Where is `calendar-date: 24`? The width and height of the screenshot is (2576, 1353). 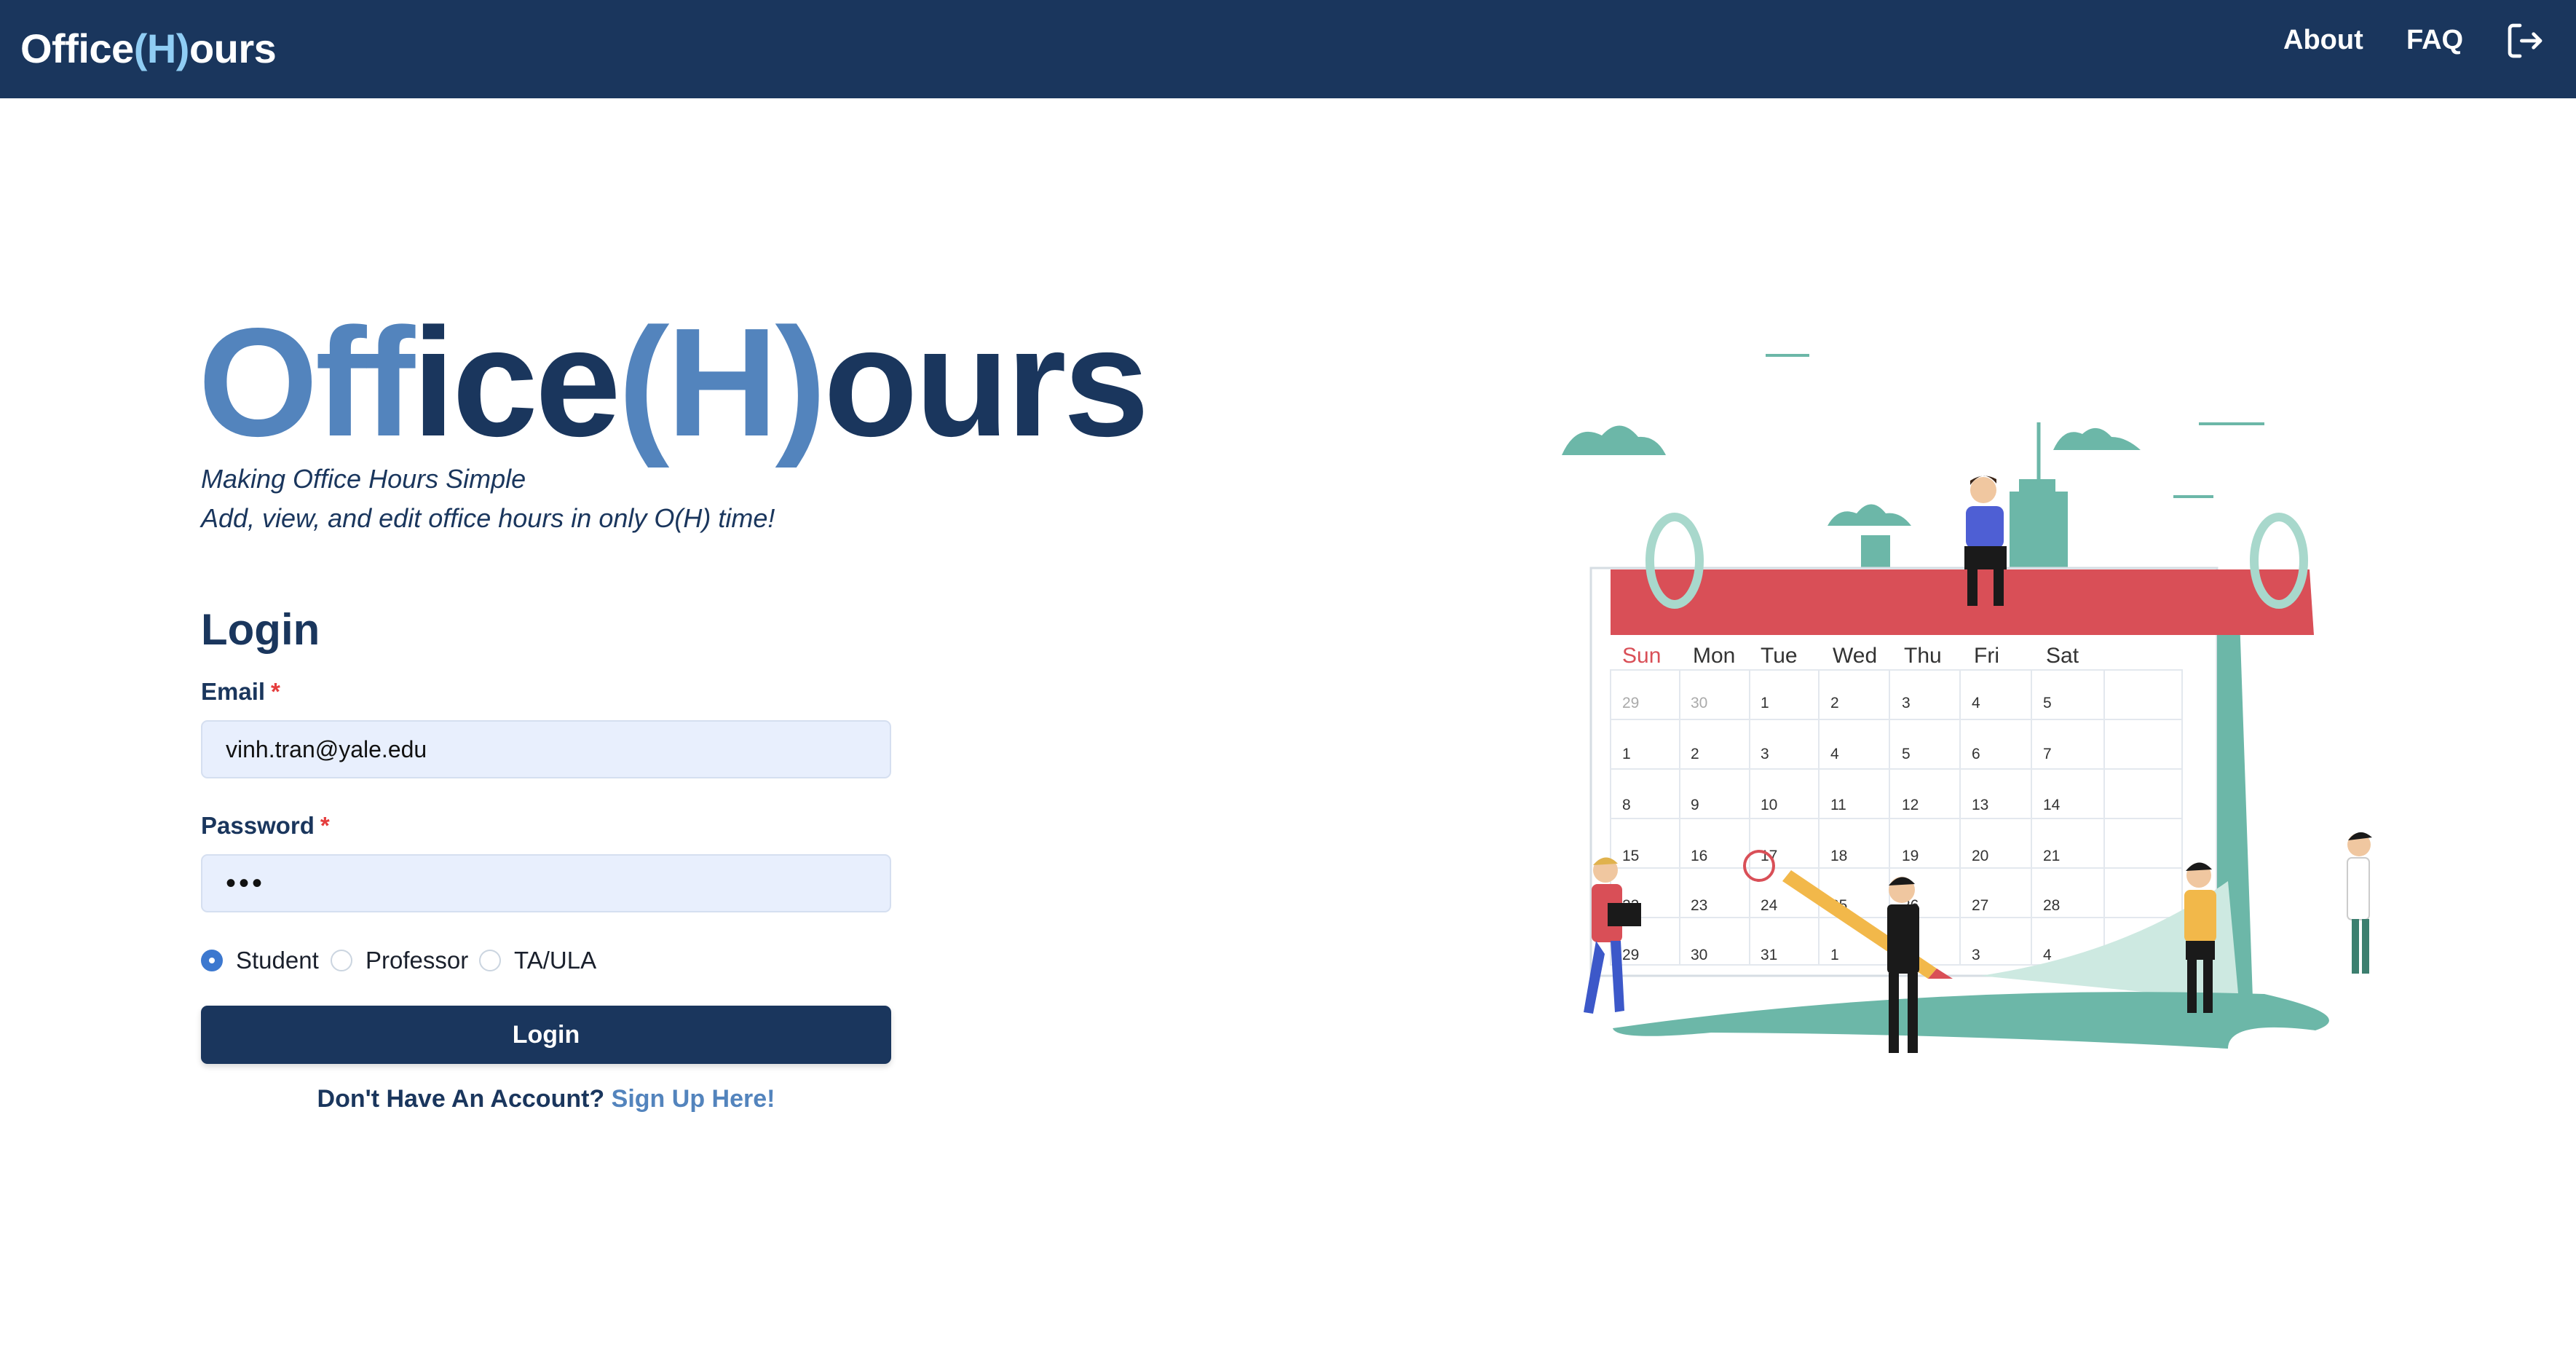 calendar-date: 24 is located at coordinates (1770, 906).